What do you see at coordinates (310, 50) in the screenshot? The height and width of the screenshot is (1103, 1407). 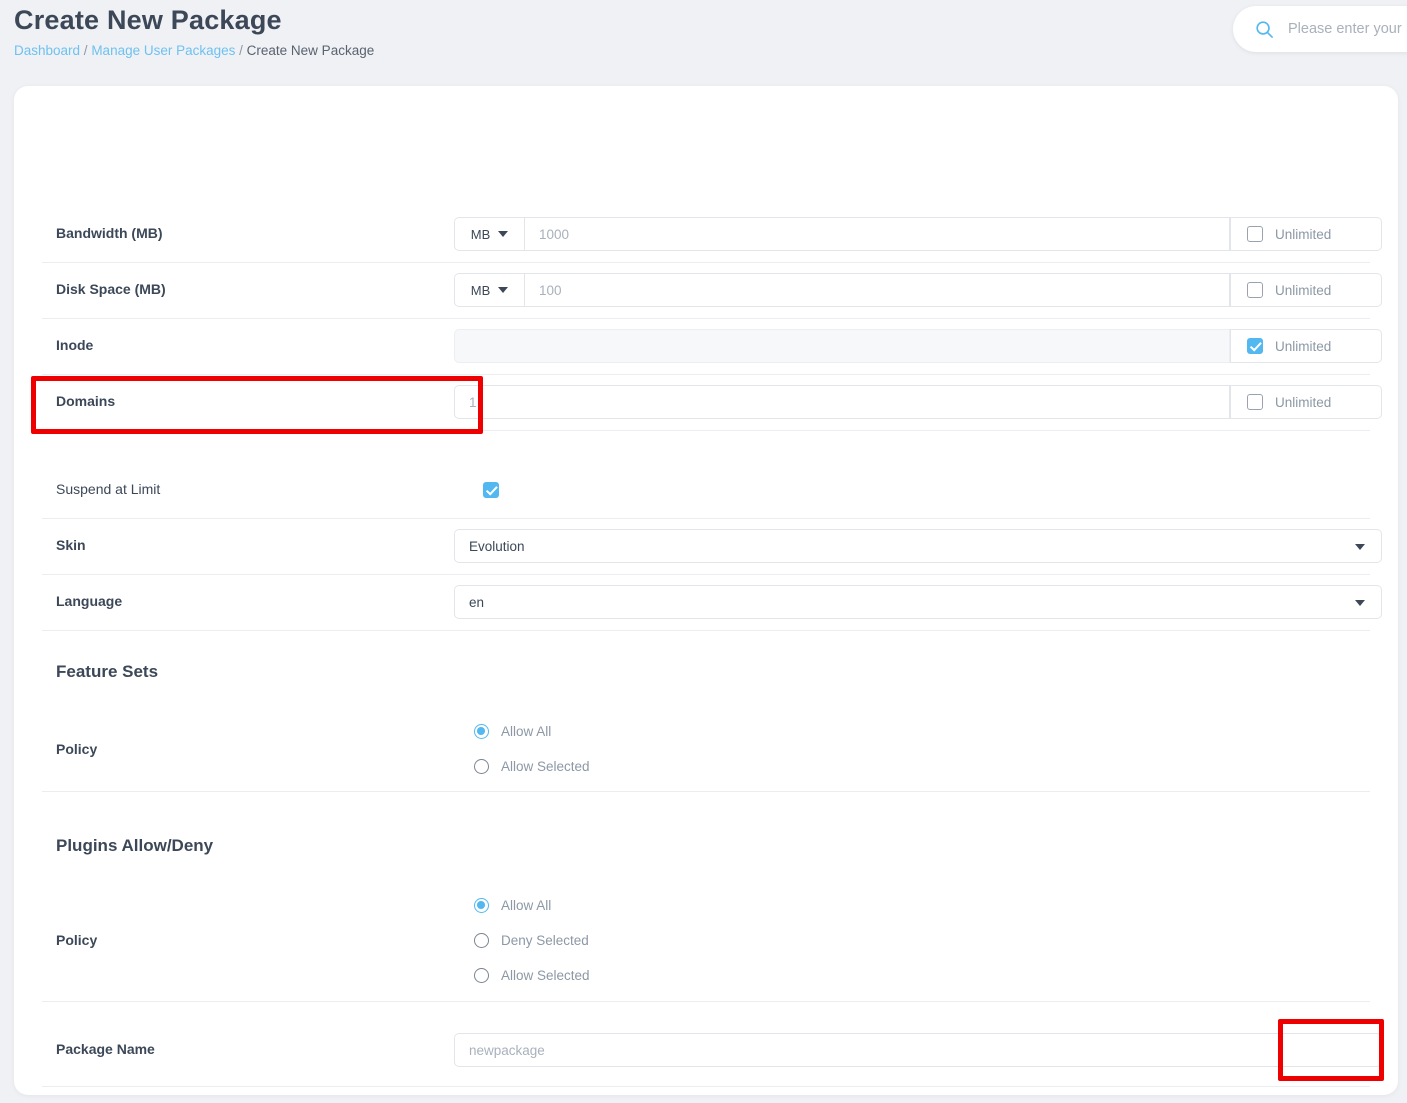 I see `breadcrumb-item-current: Create New Package` at bounding box center [310, 50].